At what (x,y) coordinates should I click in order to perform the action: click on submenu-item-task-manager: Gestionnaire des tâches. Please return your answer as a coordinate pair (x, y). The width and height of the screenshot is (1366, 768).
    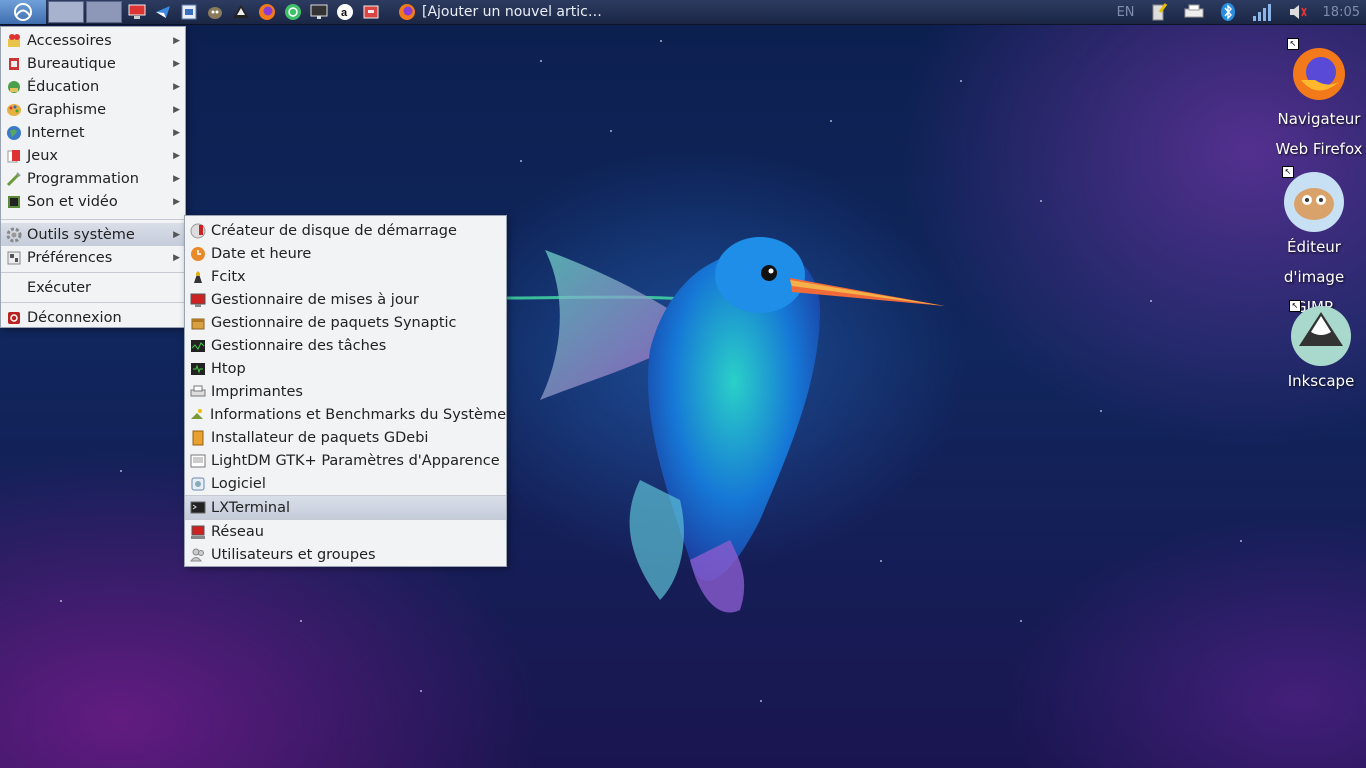
    Looking at the image, I should click on (345, 345).